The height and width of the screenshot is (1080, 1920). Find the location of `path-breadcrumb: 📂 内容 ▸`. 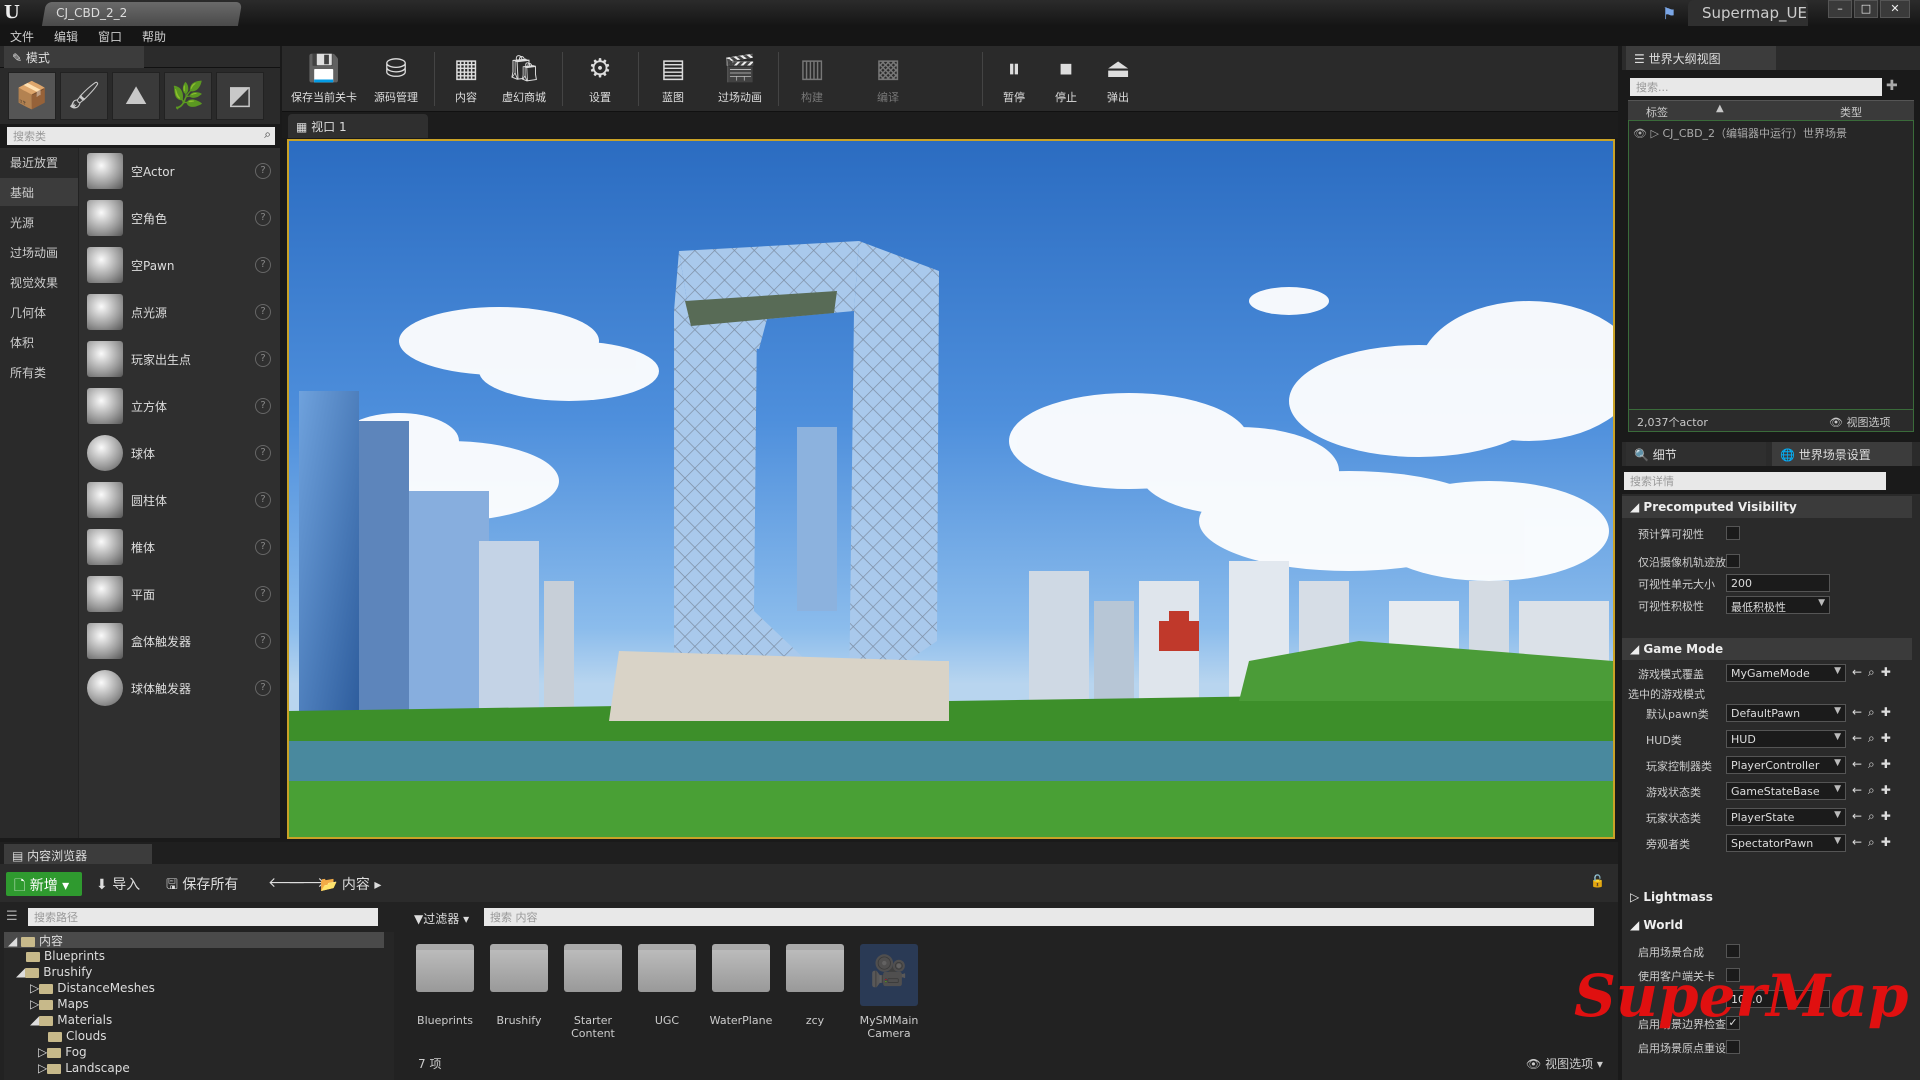

path-breadcrumb: 📂 内容 ▸ is located at coordinates (350, 884).